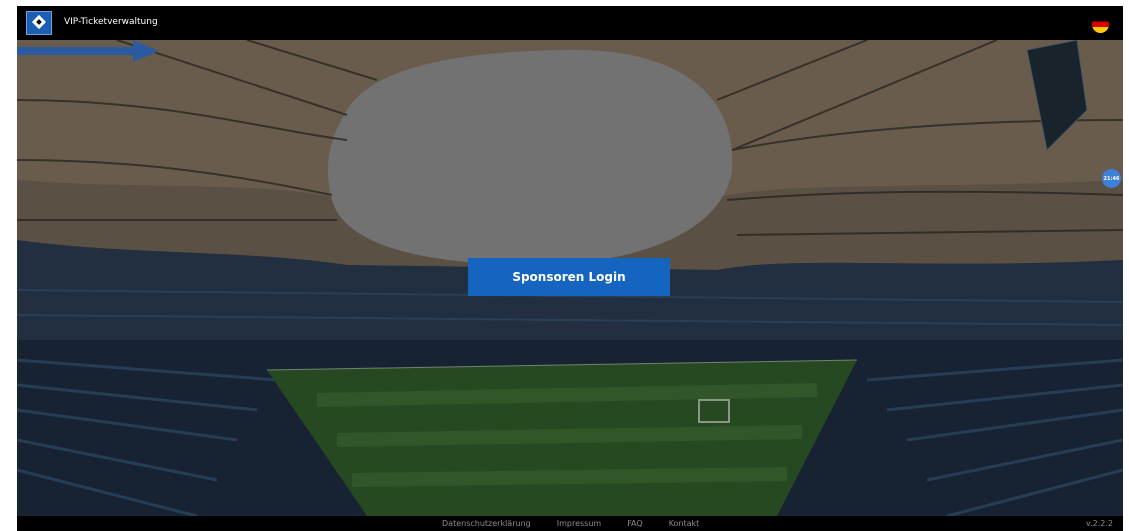  What do you see at coordinates (684, 523) in the screenshot?
I see `footer-link-contact: Kontakt` at bounding box center [684, 523].